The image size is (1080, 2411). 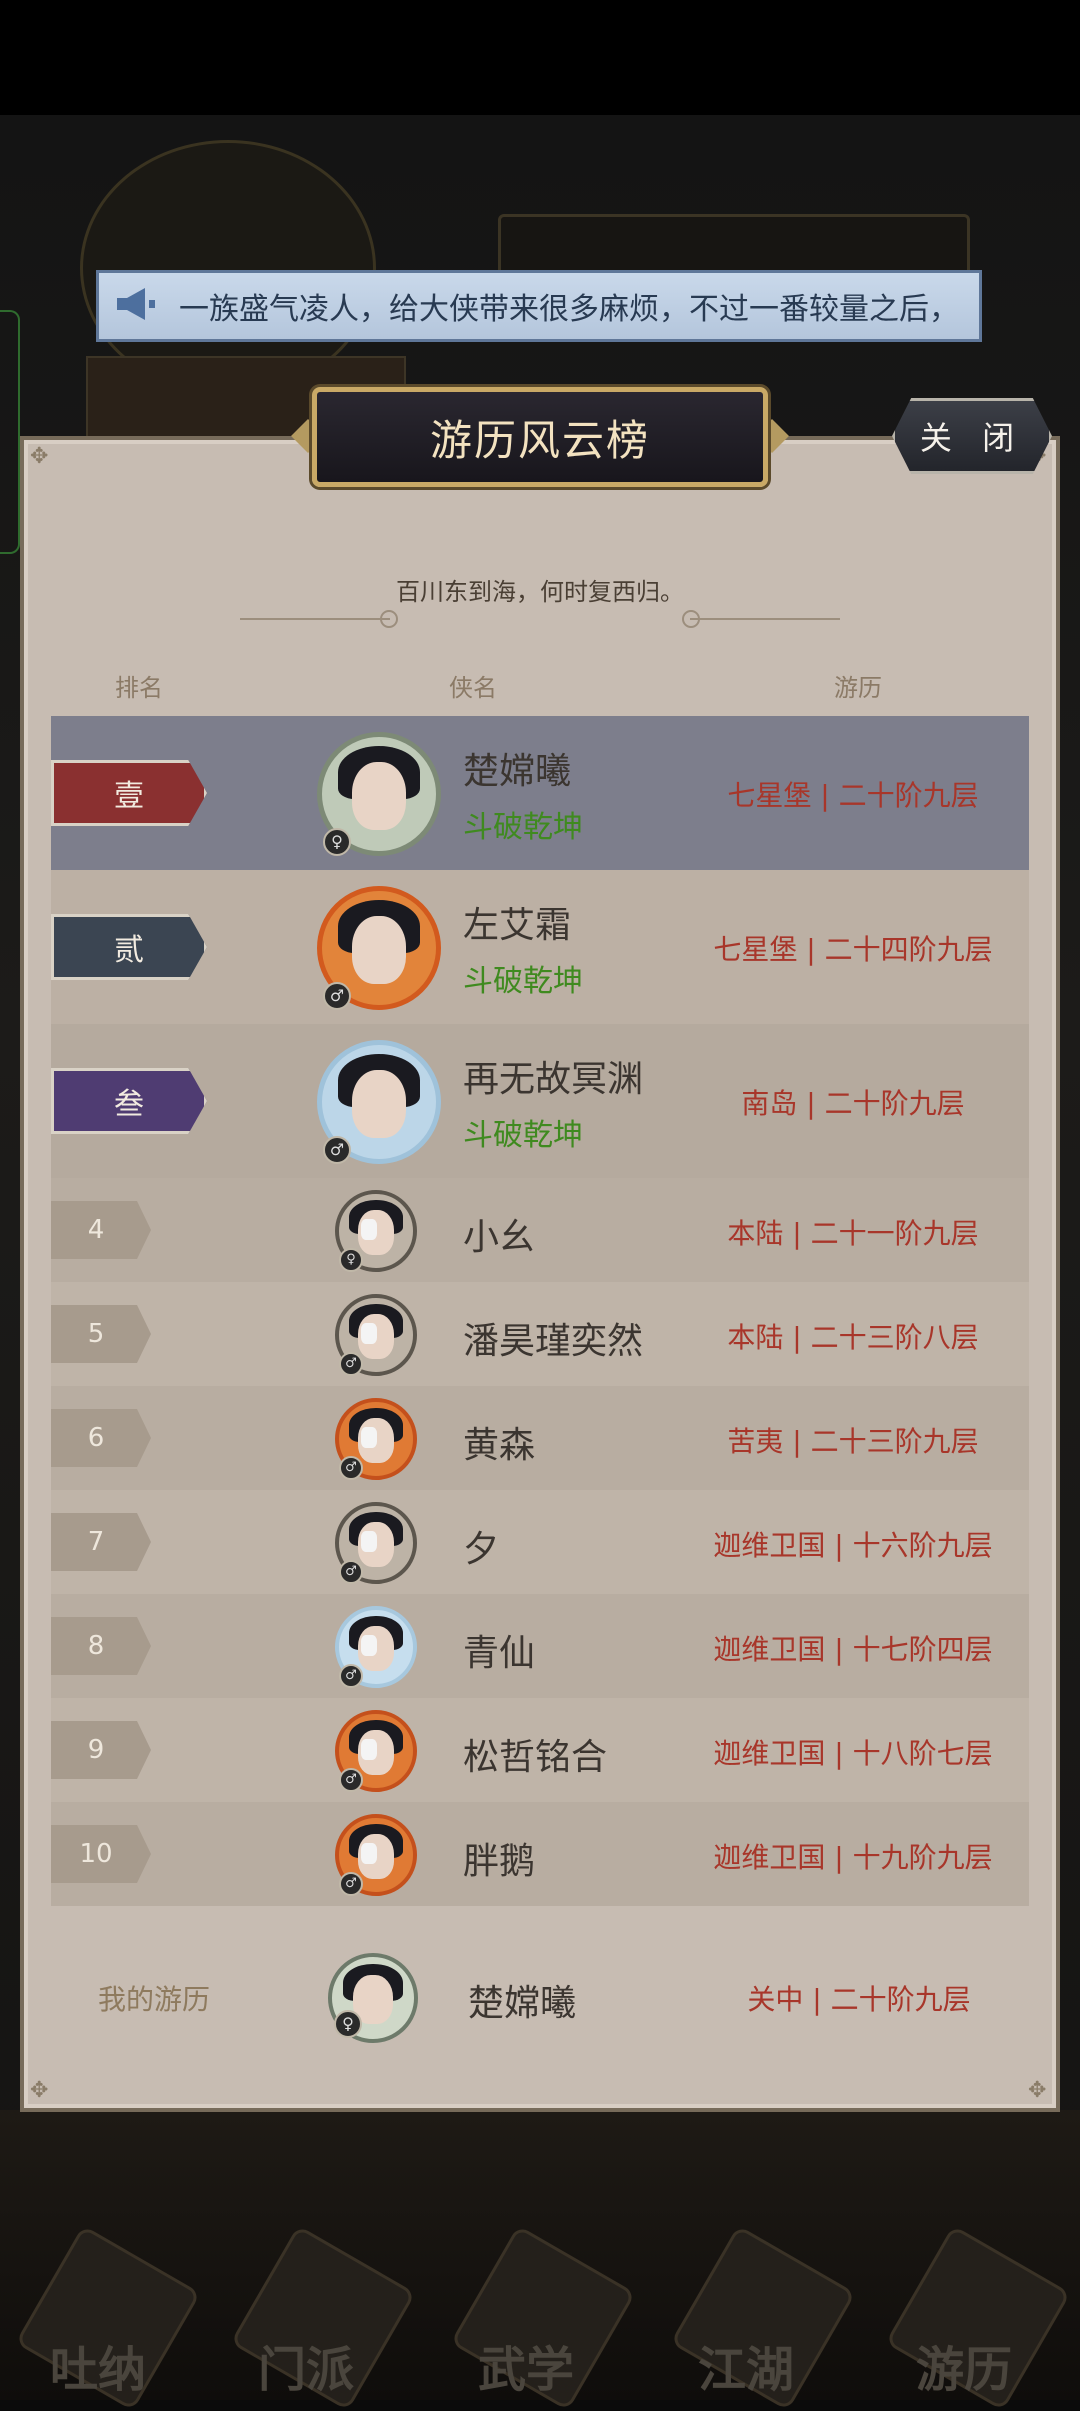 I want to click on hero-name: 小幺, so click(x=499, y=1237).